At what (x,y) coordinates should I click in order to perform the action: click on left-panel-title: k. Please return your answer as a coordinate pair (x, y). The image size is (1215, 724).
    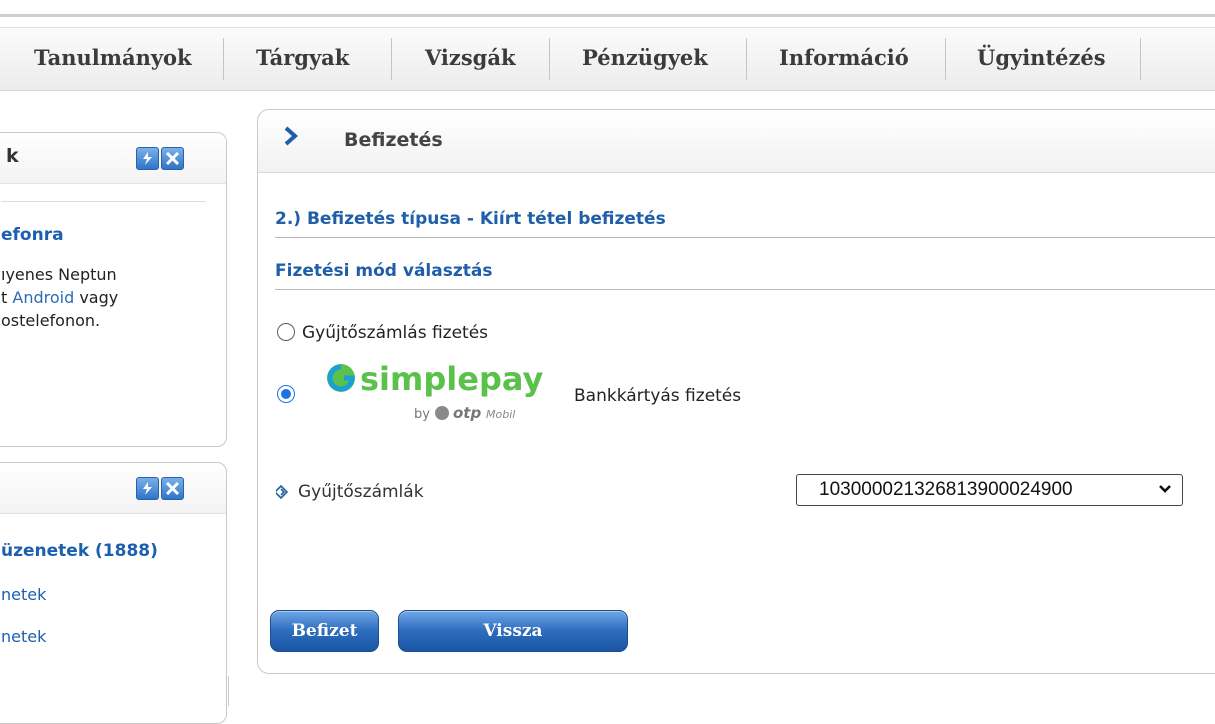
    Looking at the image, I should click on (12, 156).